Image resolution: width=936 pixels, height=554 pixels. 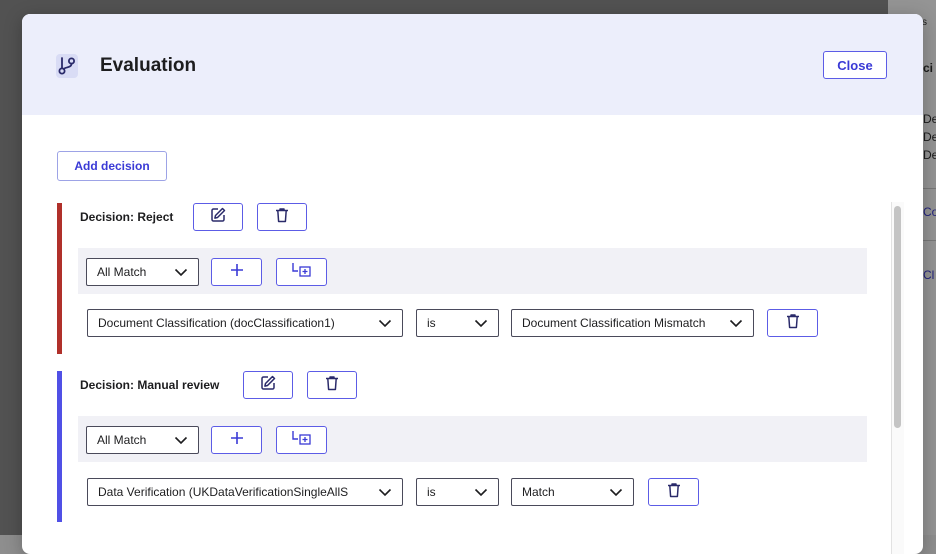 I want to click on condition-value-value: Match, so click(x=538, y=492).